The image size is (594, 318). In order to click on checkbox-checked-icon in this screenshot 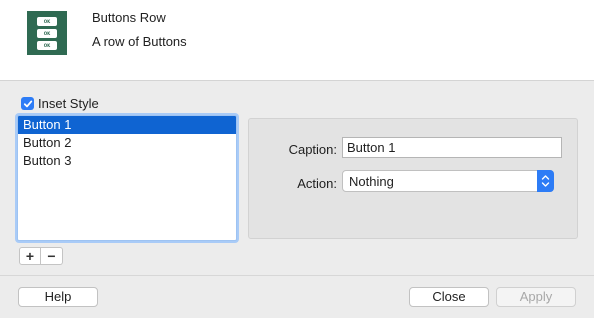, I will do `click(27, 103)`.